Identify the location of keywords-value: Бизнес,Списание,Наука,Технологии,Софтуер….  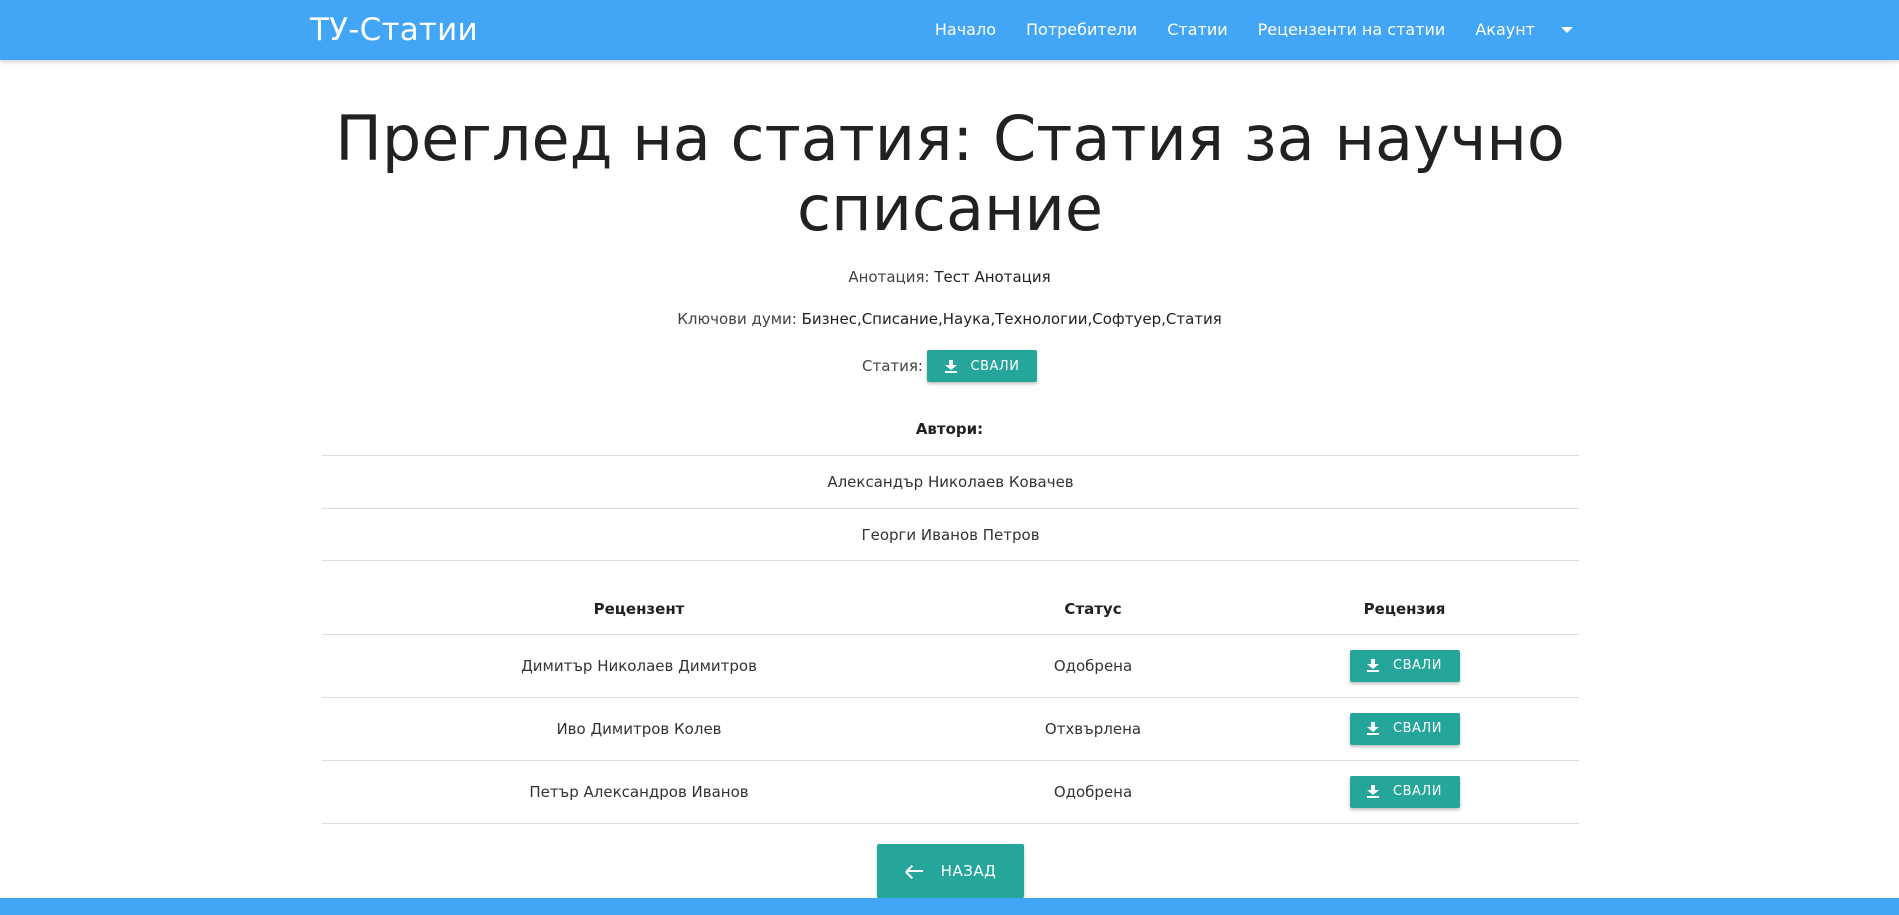
(1011, 319).